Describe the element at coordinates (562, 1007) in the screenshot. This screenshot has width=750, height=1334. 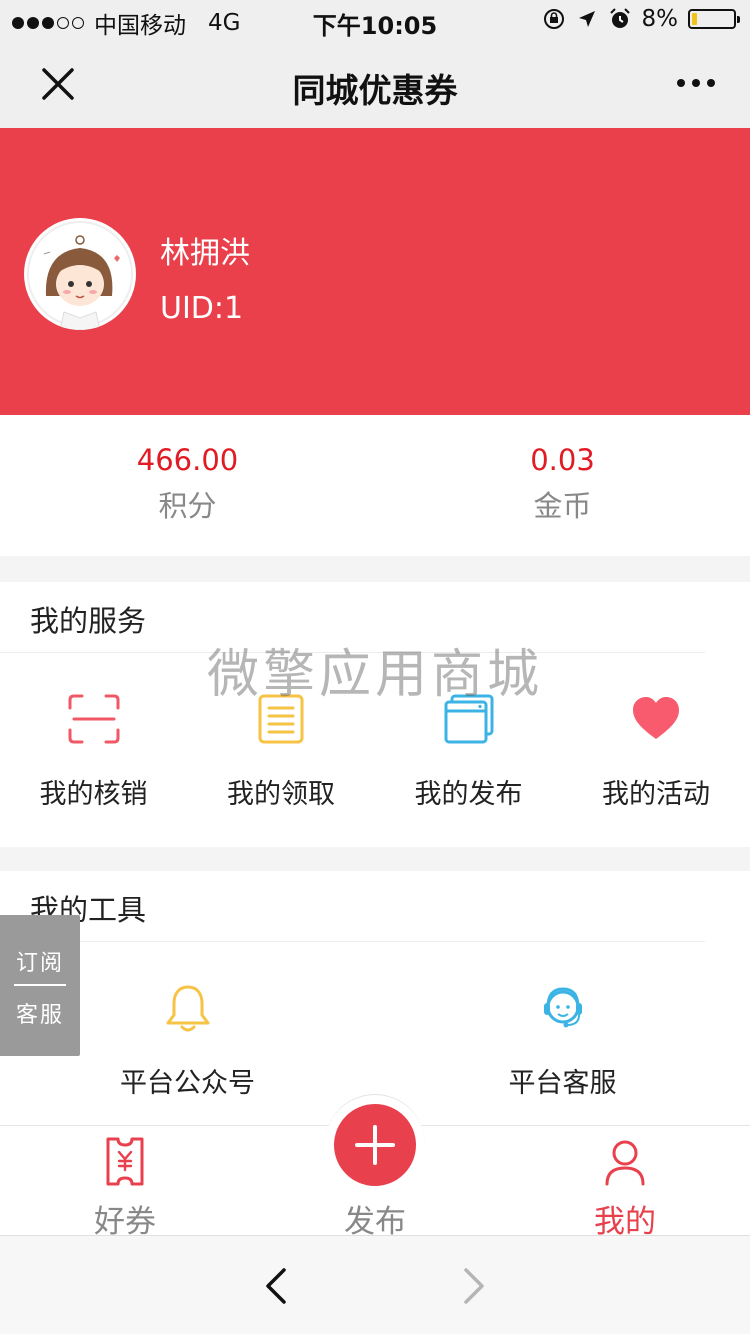
I see `customer-service-icon` at that location.